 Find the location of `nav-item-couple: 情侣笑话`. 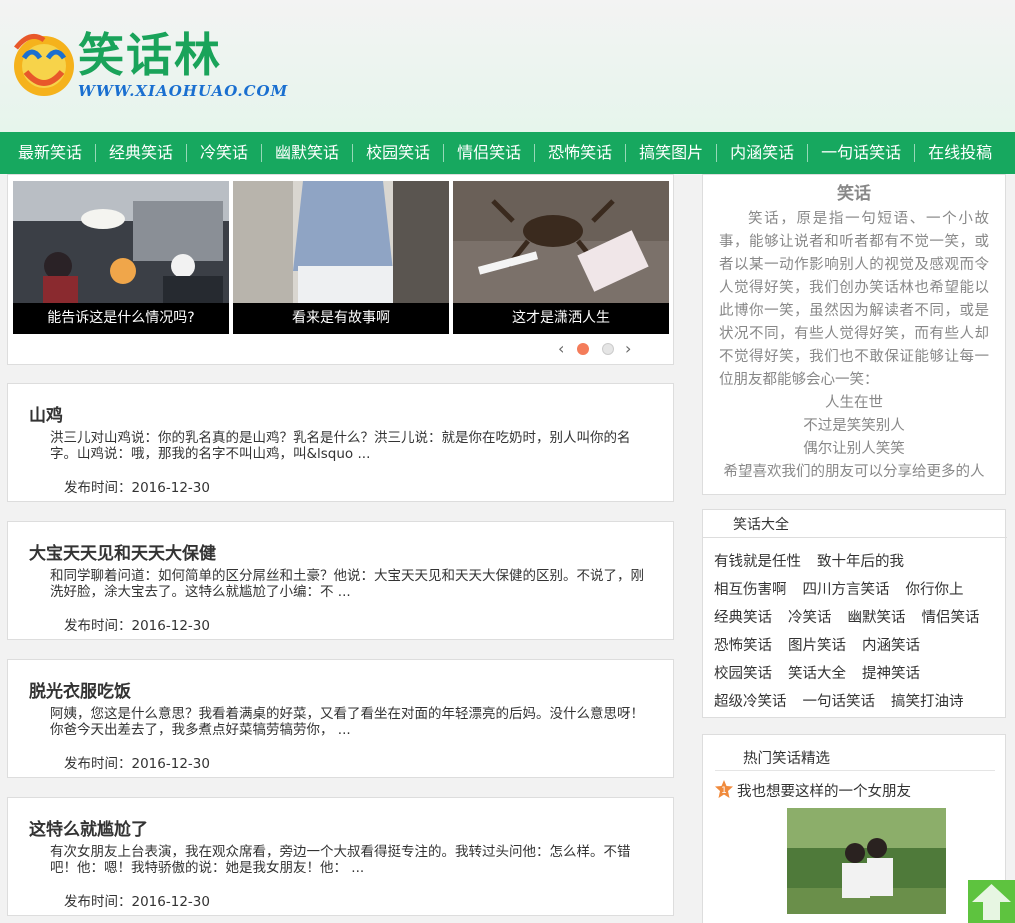

nav-item-couple: 情侣笑话 is located at coordinates (489, 153).